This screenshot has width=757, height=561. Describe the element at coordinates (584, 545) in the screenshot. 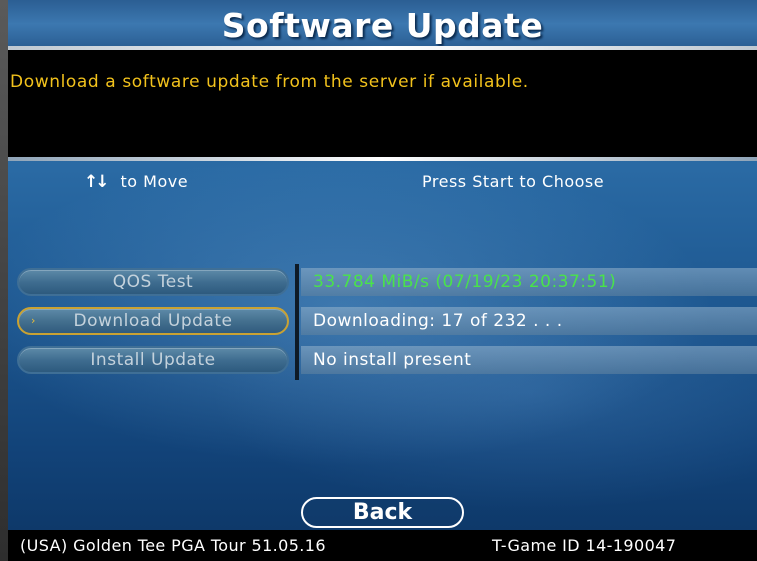

I see `tgame-id: T-Game ID 14-190047` at that location.